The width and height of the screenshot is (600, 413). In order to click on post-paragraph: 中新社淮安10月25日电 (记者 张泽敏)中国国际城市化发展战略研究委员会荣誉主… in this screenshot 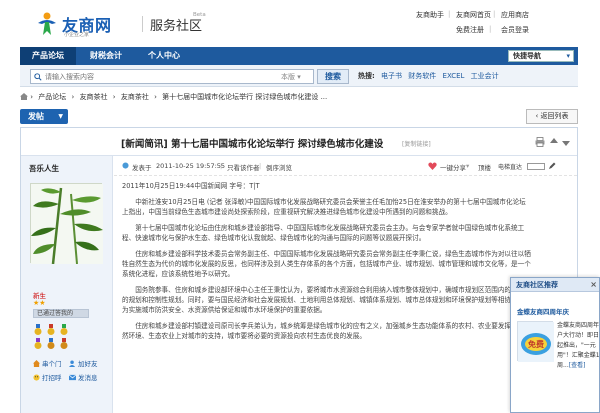, I will do `click(324, 207)`.